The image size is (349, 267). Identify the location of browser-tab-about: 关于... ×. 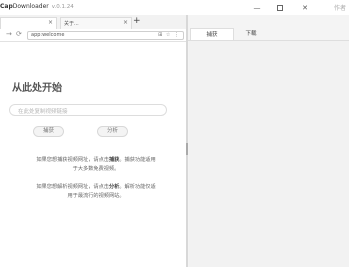
(96, 23).